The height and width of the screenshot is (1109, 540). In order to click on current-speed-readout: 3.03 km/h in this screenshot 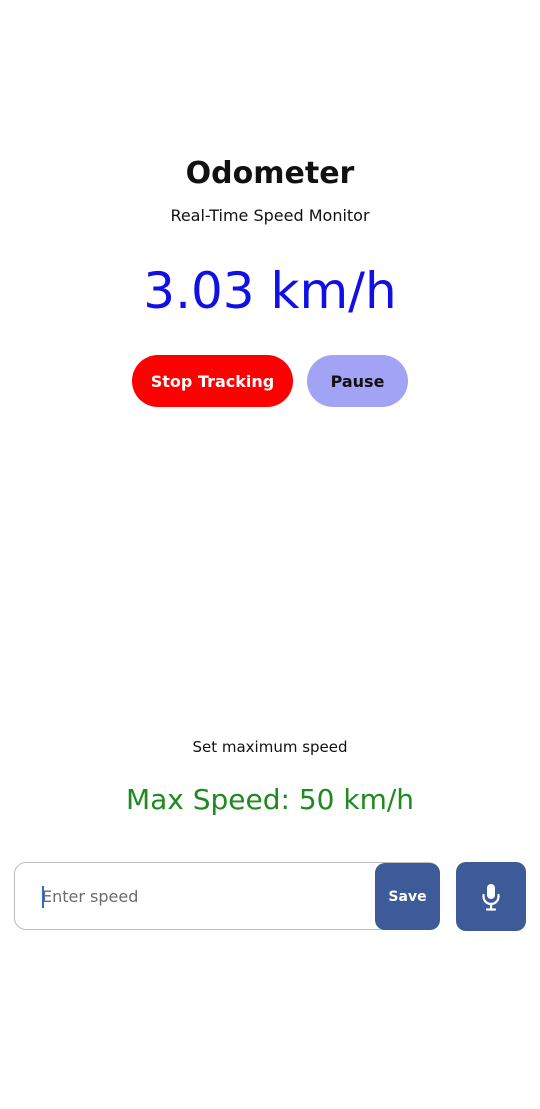, I will do `click(270, 291)`.